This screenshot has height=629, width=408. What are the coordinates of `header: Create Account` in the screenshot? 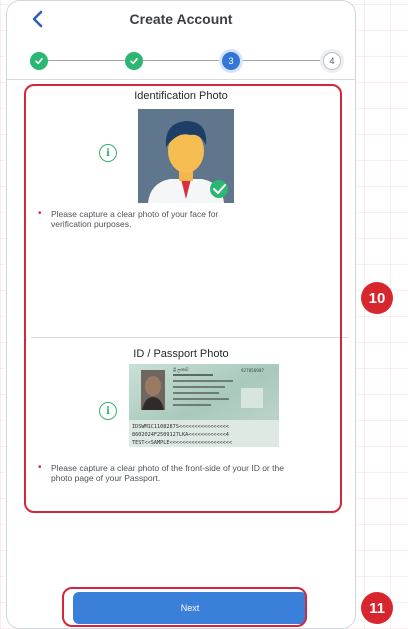 It's located at (181, 19).